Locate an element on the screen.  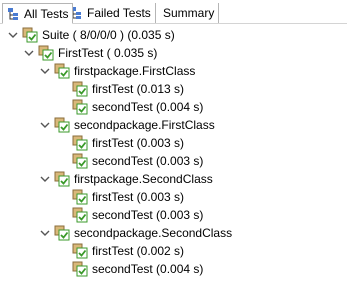
tree-node-class: secondpackage.SecondClass is located at coordinates (135, 233).